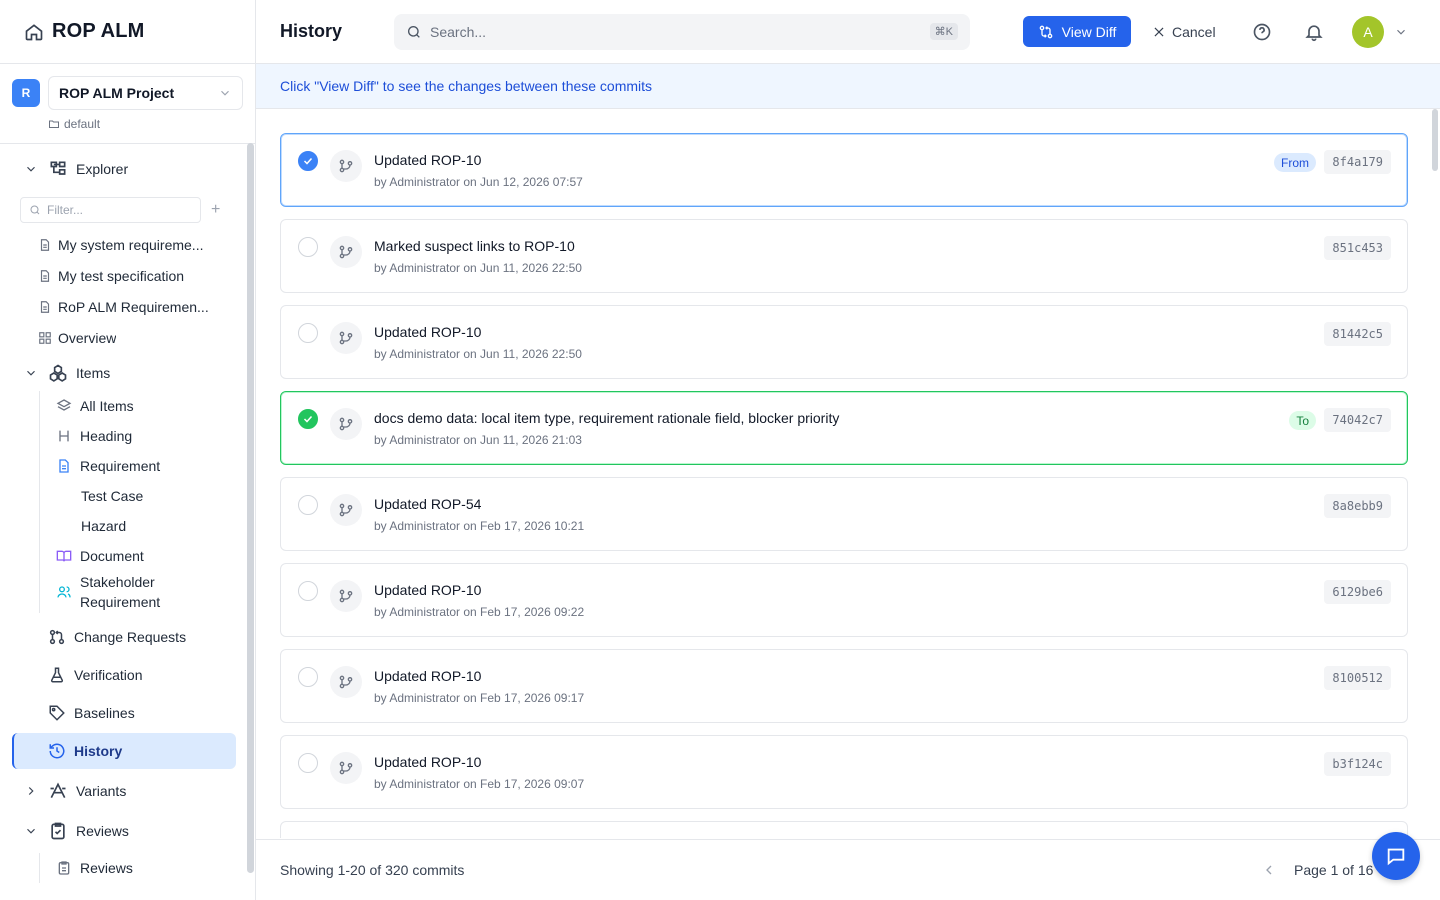  I want to click on search-shortcut-badge: ⌘K, so click(943, 31).